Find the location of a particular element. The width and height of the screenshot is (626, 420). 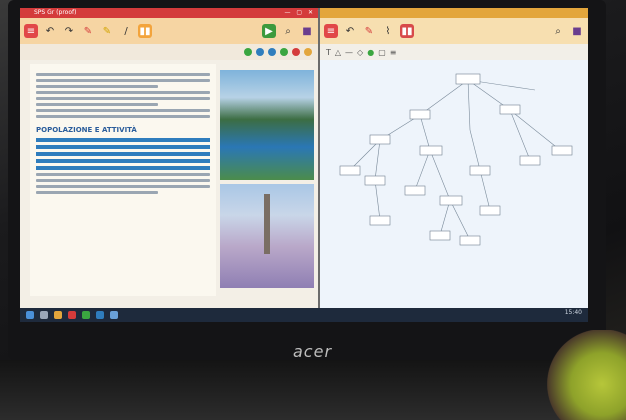

foreground-object is located at coordinates (586, 375).